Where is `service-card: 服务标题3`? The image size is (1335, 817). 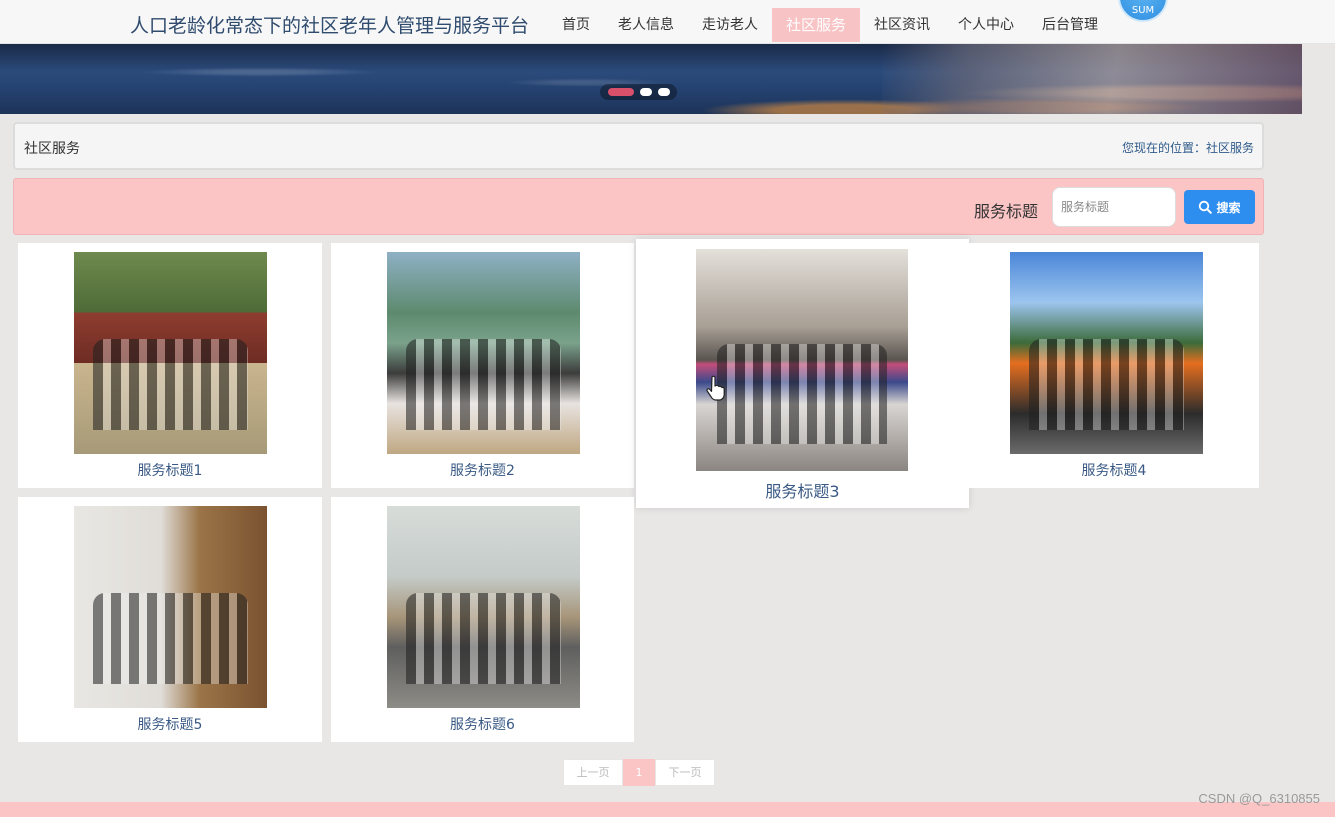 service-card: 服务标题3 is located at coordinates (802, 373).